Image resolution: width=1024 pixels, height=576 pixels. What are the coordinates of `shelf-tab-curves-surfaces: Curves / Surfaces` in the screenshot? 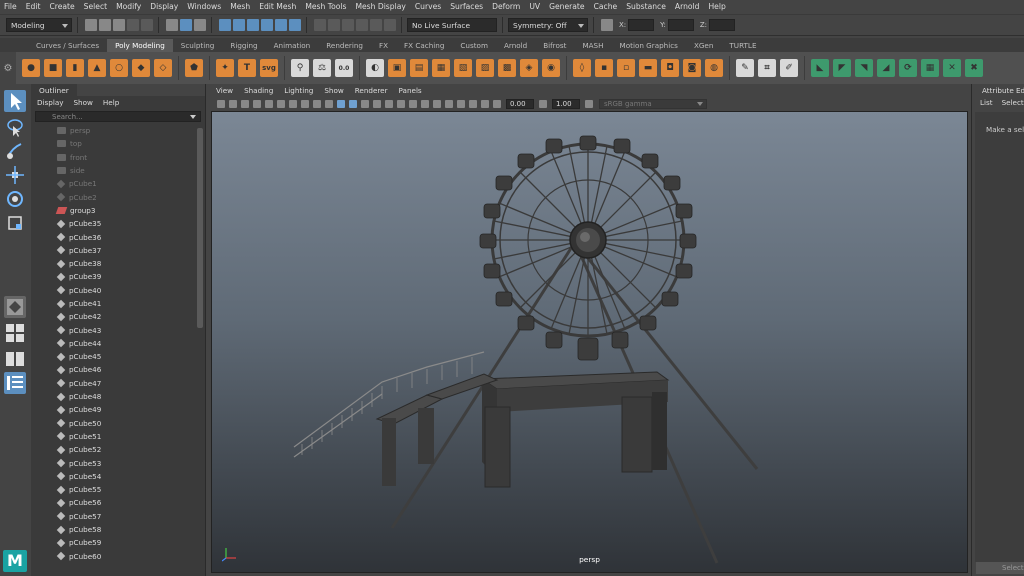 It's located at (67, 45).